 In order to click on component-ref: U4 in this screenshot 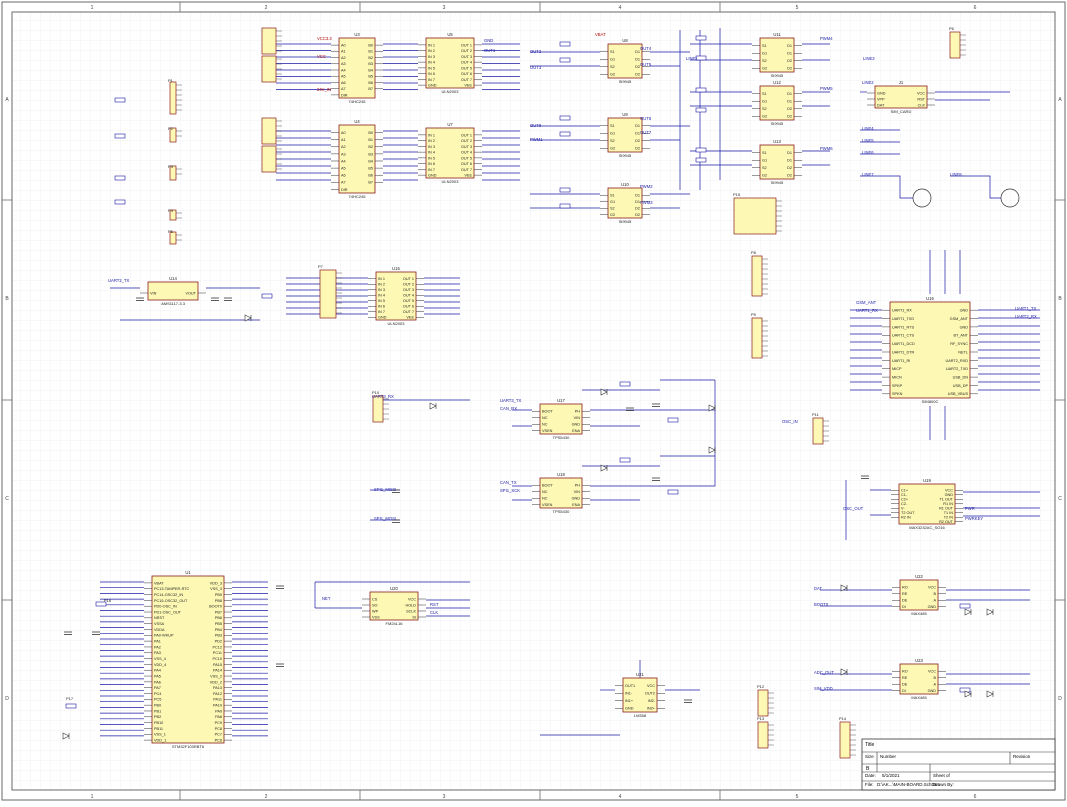, I will do `click(357, 121)`.